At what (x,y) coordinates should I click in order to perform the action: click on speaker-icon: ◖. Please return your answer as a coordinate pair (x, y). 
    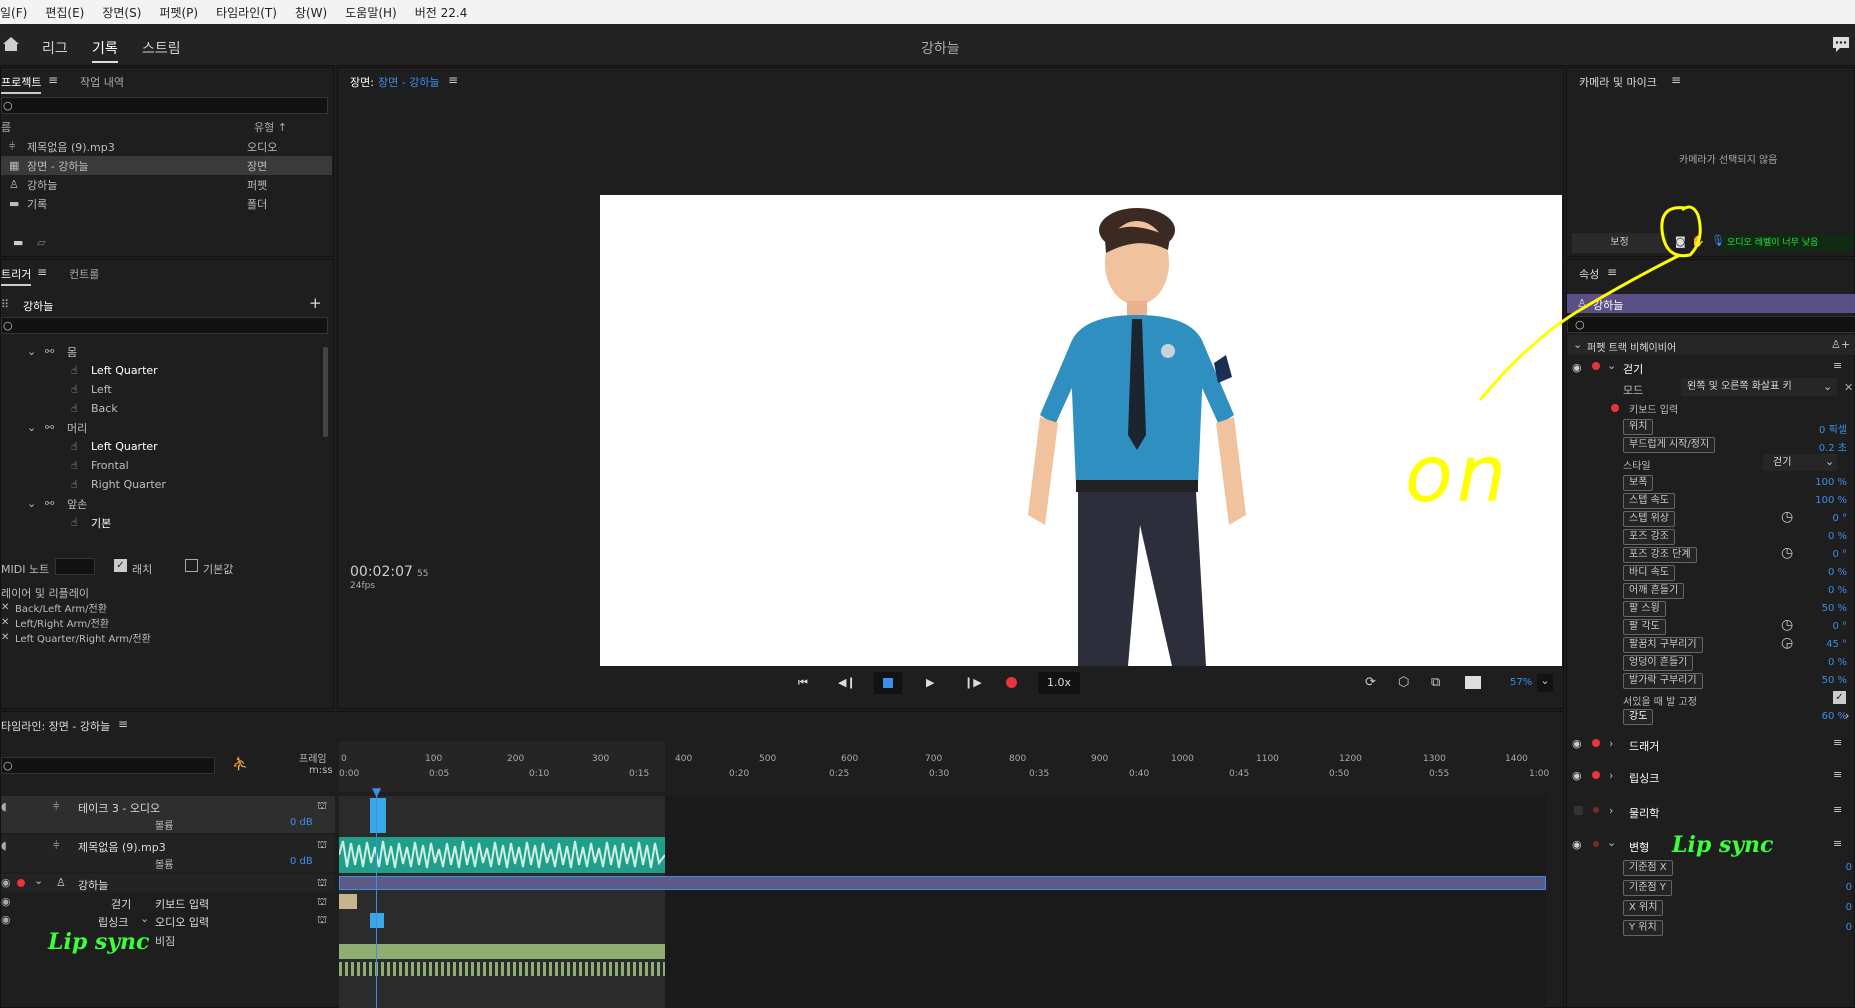
    Looking at the image, I should click on (4, 806).